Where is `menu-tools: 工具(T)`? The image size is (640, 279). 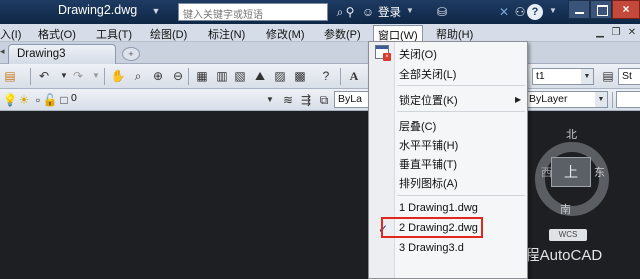 menu-tools: 工具(T) is located at coordinates (114, 33).